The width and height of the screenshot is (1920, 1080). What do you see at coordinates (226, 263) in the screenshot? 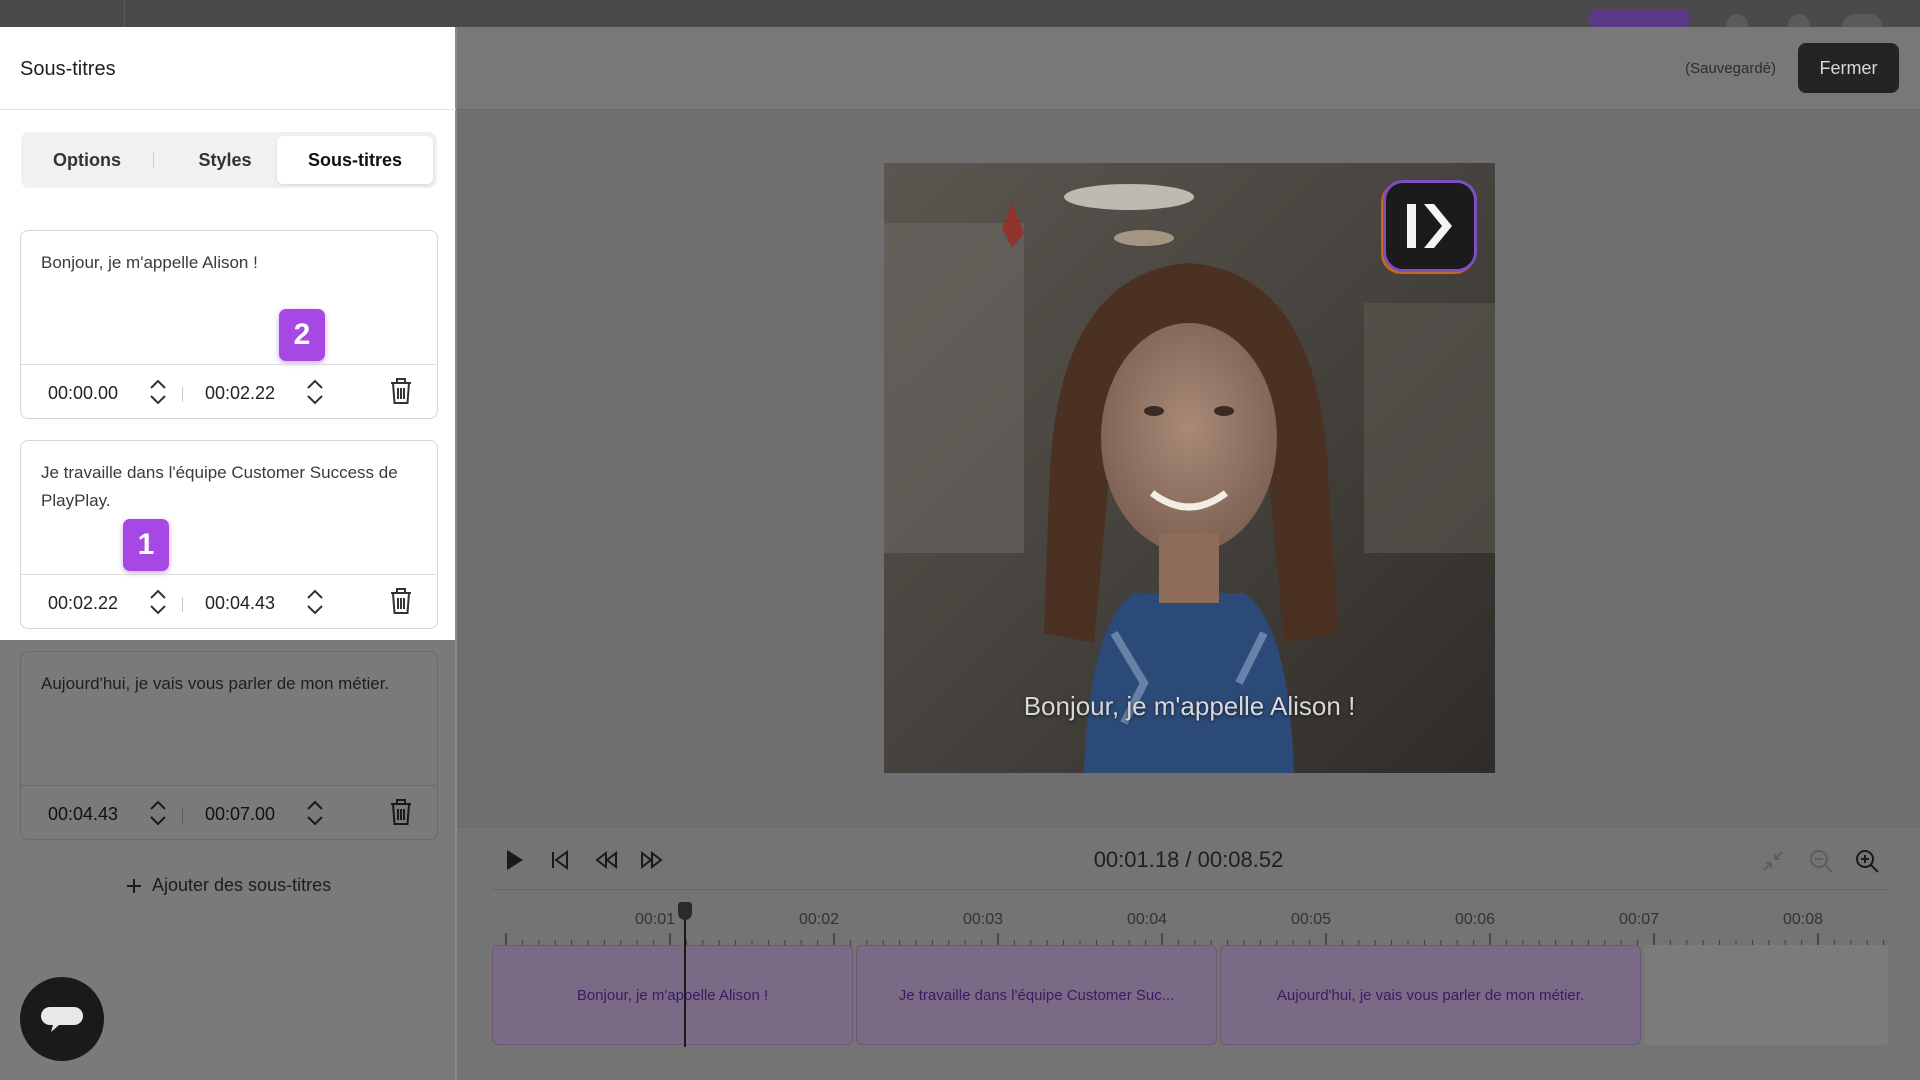
I see `subtitle-text: Bonjour, je m'appelle Alison !` at bounding box center [226, 263].